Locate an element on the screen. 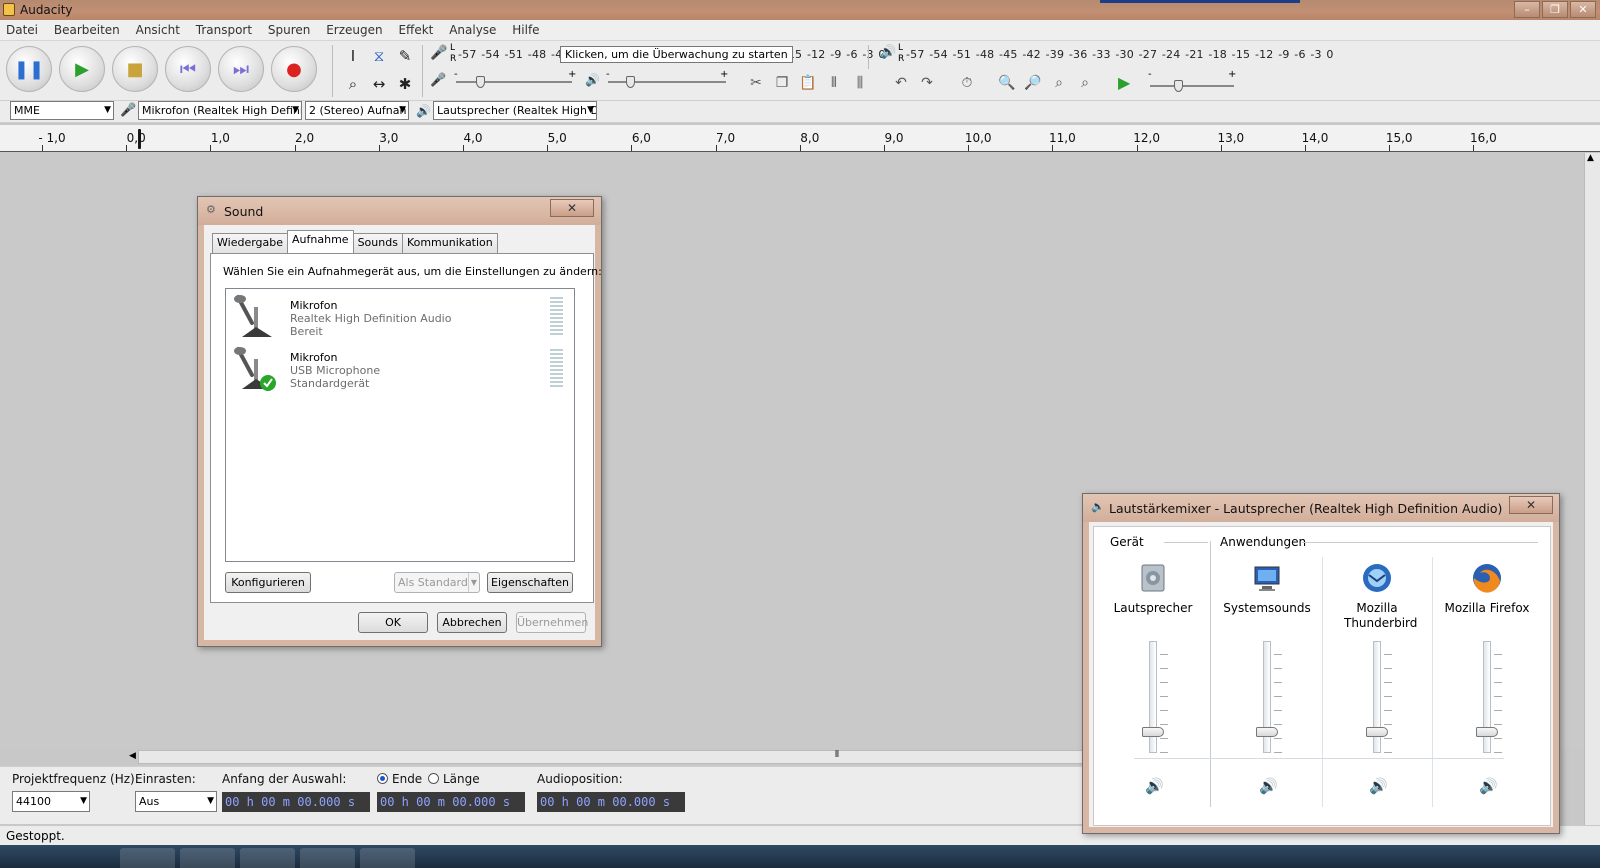 The image size is (1600, 868). menu-erzeugen: Erzeugen is located at coordinates (354, 30).